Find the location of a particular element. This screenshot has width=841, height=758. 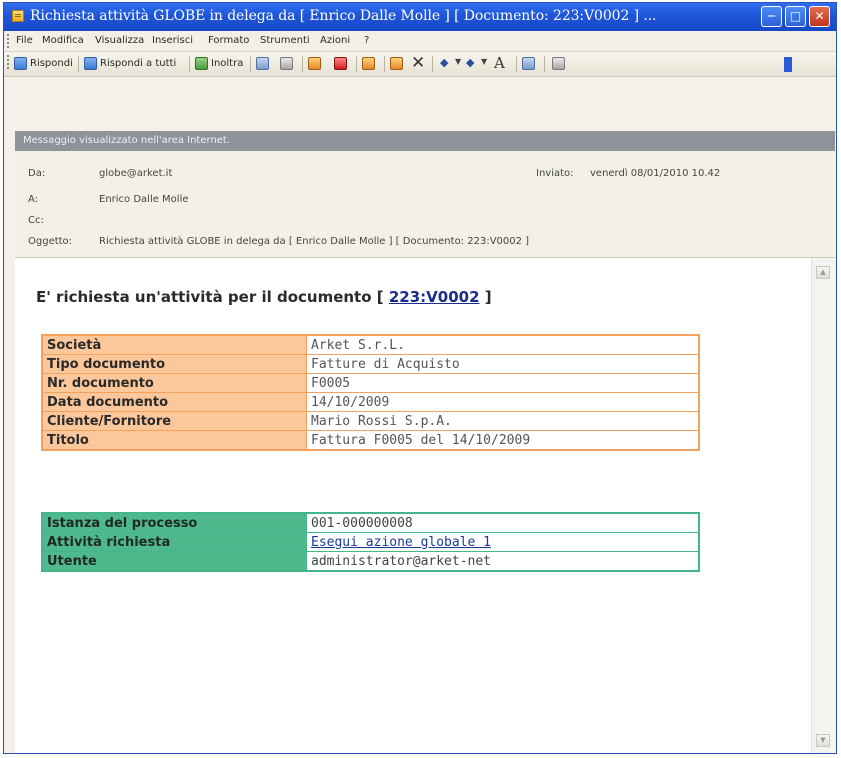

close-bracket: ] is located at coordinates (488, 297).